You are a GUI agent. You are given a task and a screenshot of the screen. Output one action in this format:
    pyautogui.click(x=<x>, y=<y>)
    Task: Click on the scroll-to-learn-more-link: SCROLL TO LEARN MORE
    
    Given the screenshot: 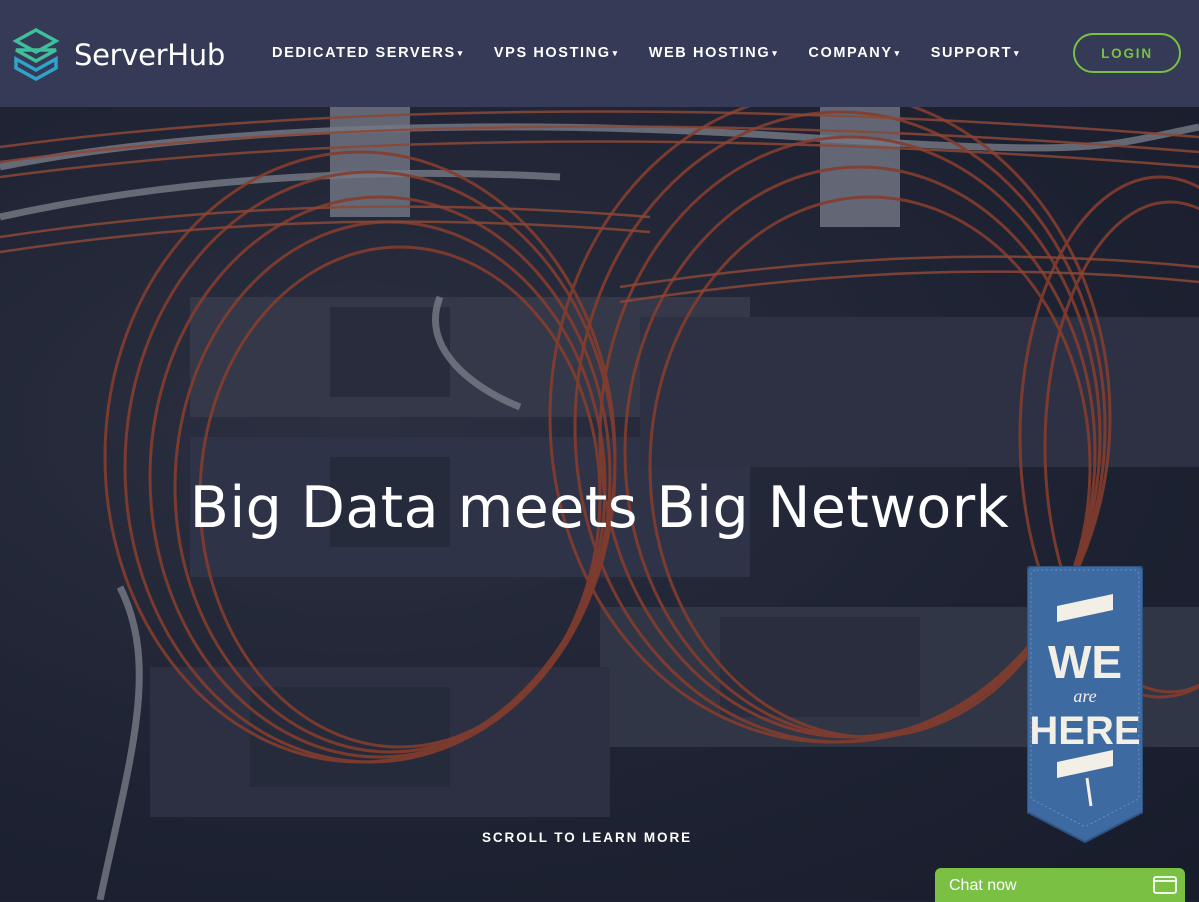 What is the action you would take?
    pyautogui.click(x=587, y=837)
    